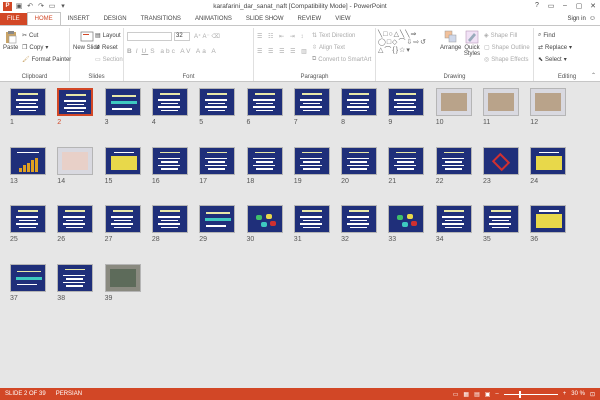 This screenshot has width=600, height=400. What do you see at coordinates (283, 51) in the screenshot?
I see `align-buttons: ☰ ☰ ☰ ☰ ▥` at bounding box center [283, 51].